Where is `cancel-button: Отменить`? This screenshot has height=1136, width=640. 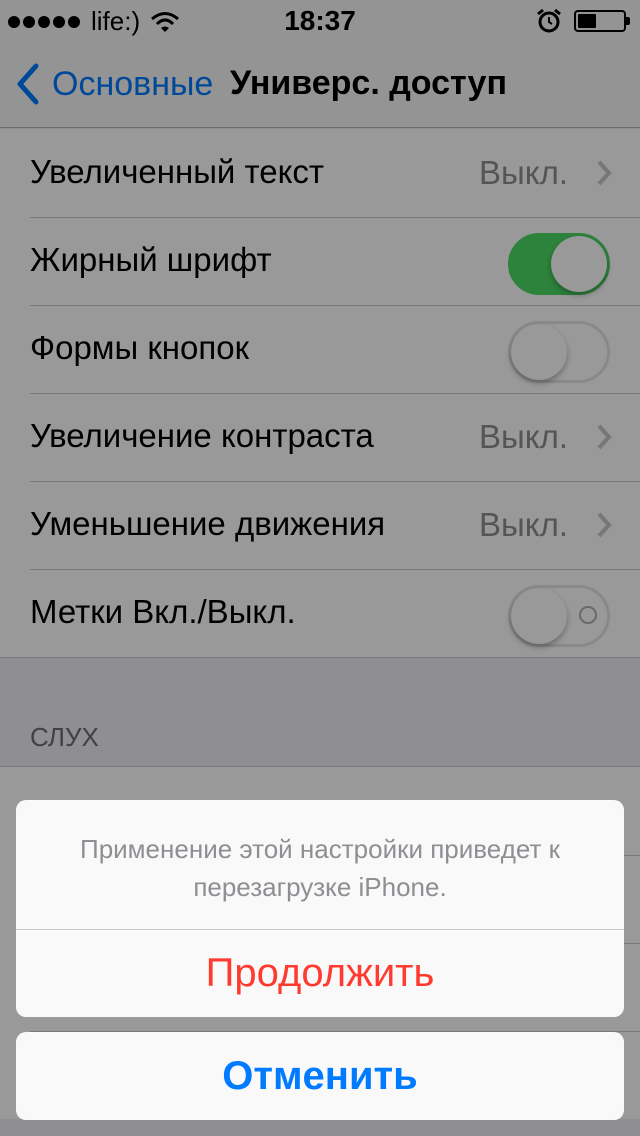
cancel-button: Отменить is located at coordinates (320, 1076).